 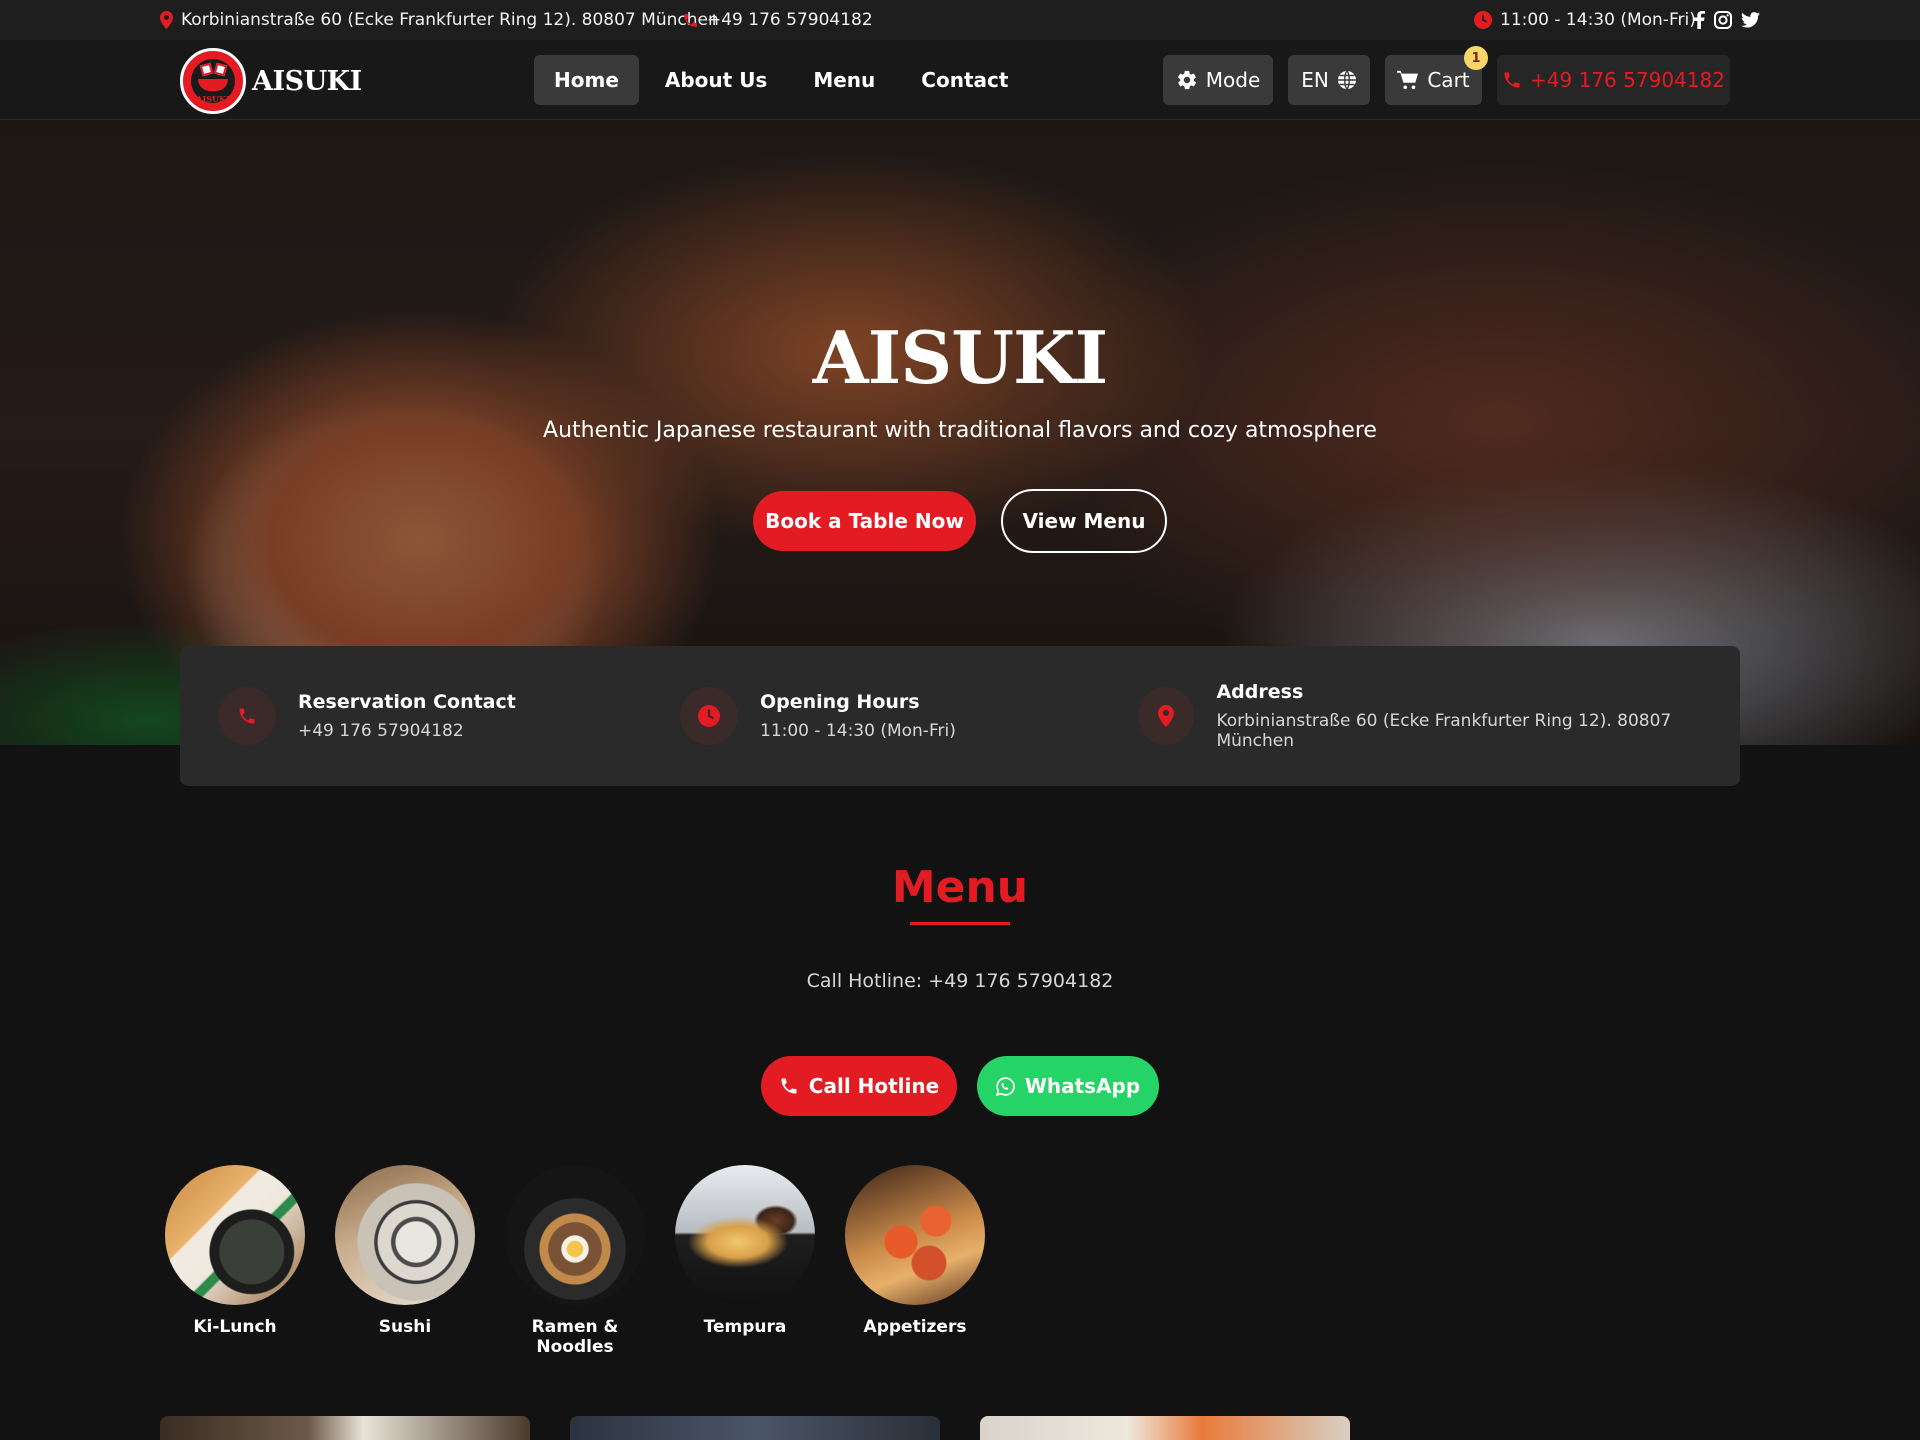 What do you see at coordinates (1750, 20) in the screenshot?
I see `twitter-icon` at bounding box center [1750, 20].